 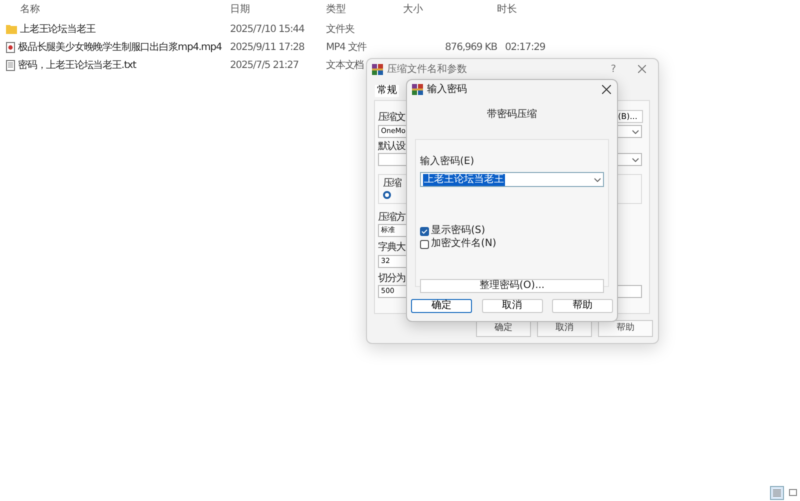 What do you see at coordinates (450, 9) in the screenshot?
I see `column-header: 大小` at bounding box center [450, 9].